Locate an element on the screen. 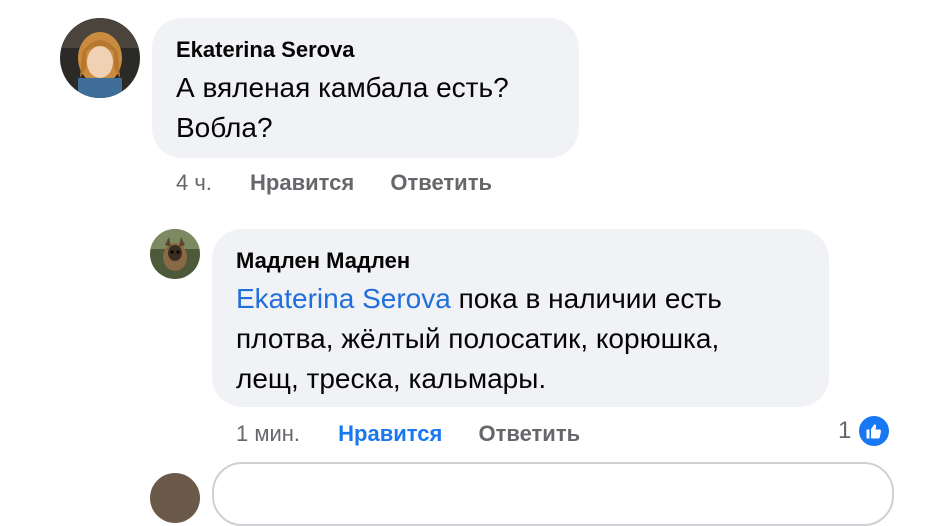 The image size is (940, 526). reply-text-line-1: Ekaterina Serova пока в наличии есть is located at coordinates (479, 299).